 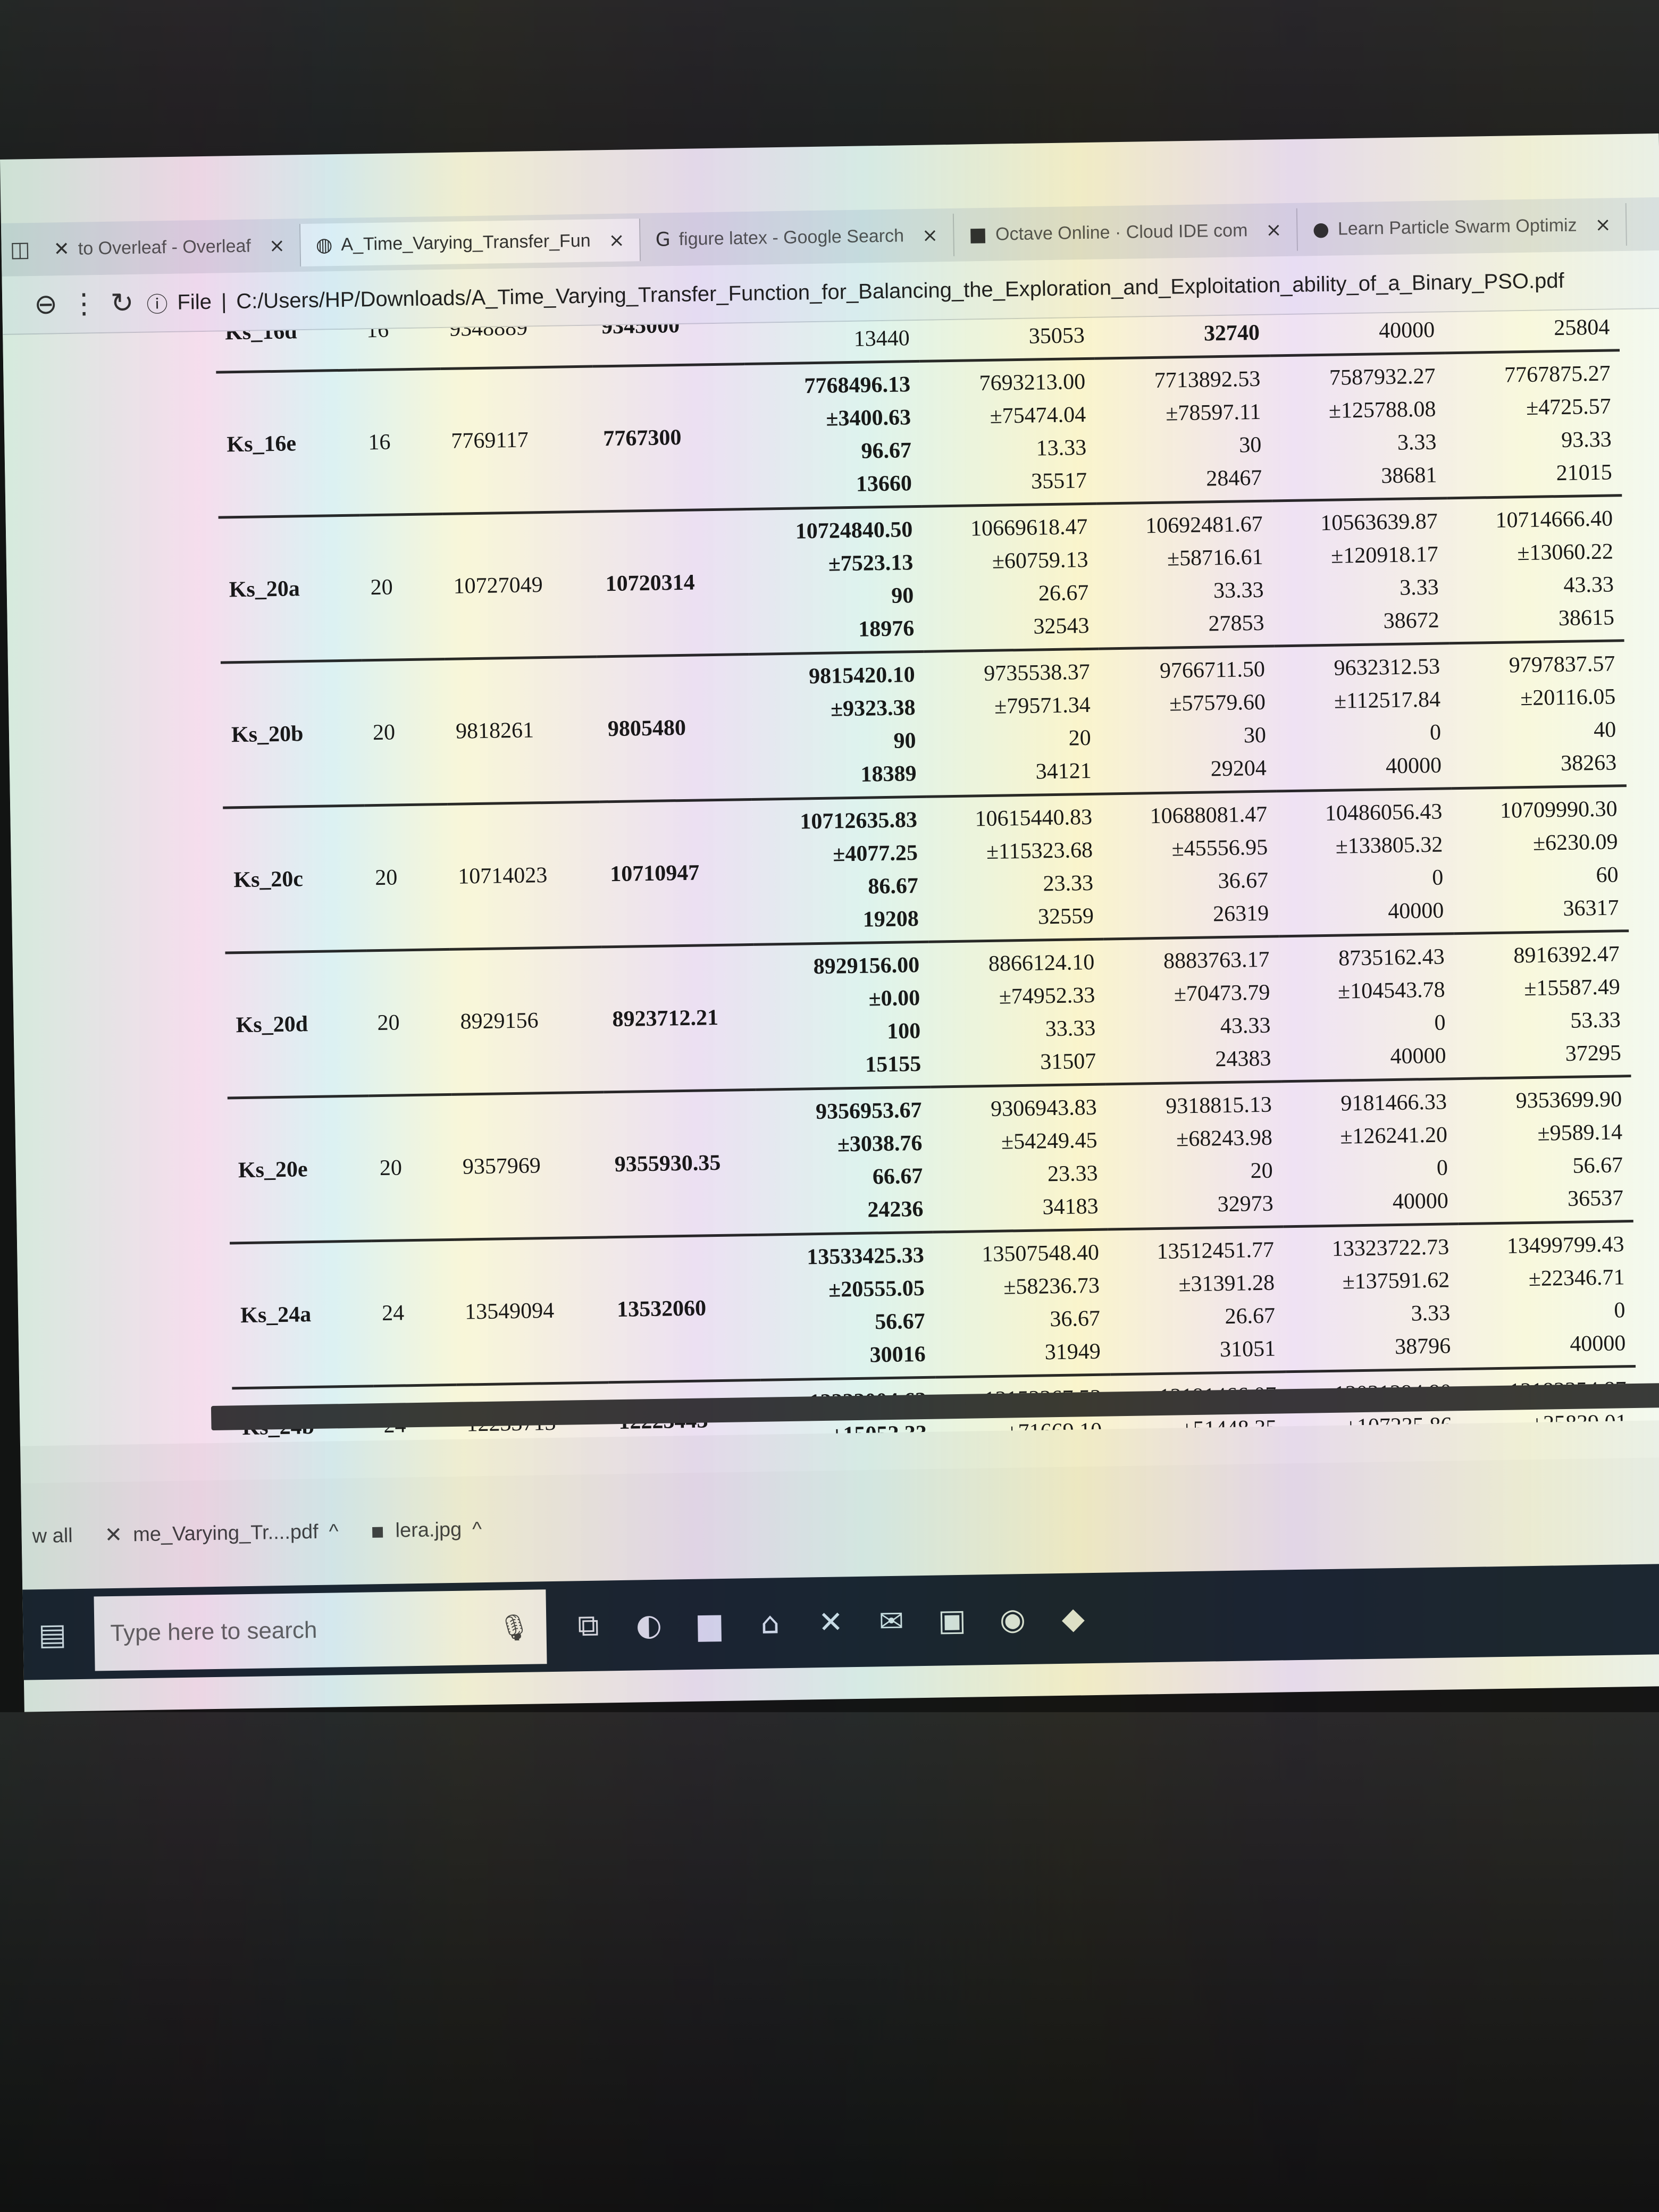 I want to click on edge-icon: ◐, so click(x=649, y=1625).